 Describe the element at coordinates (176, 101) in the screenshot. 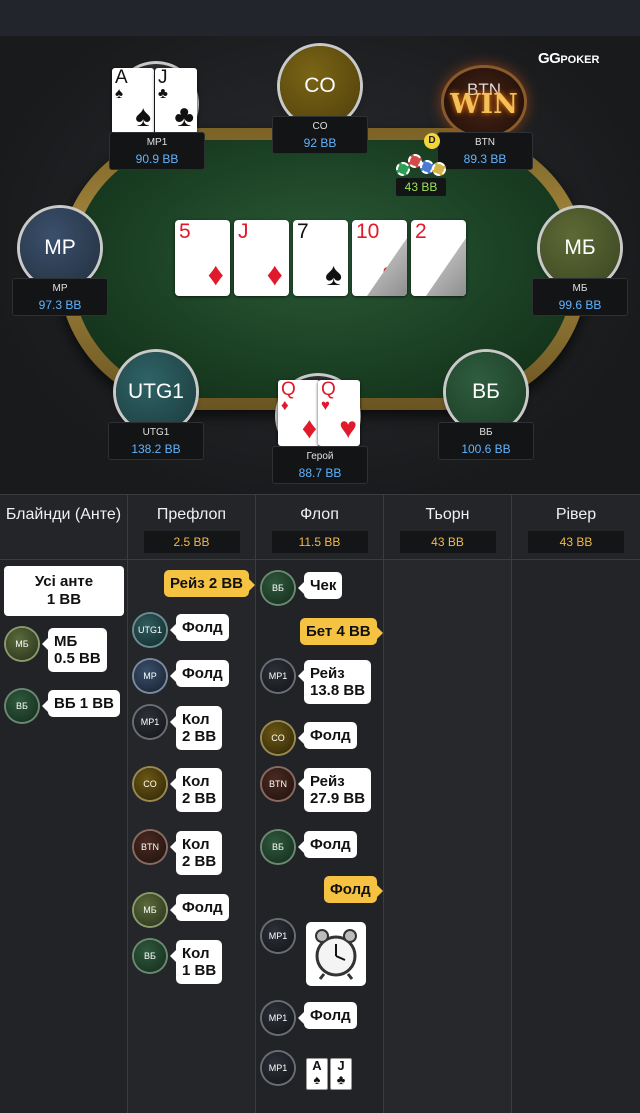

I see `mp1-hole-card-2: J ♣ ♣` at that location.